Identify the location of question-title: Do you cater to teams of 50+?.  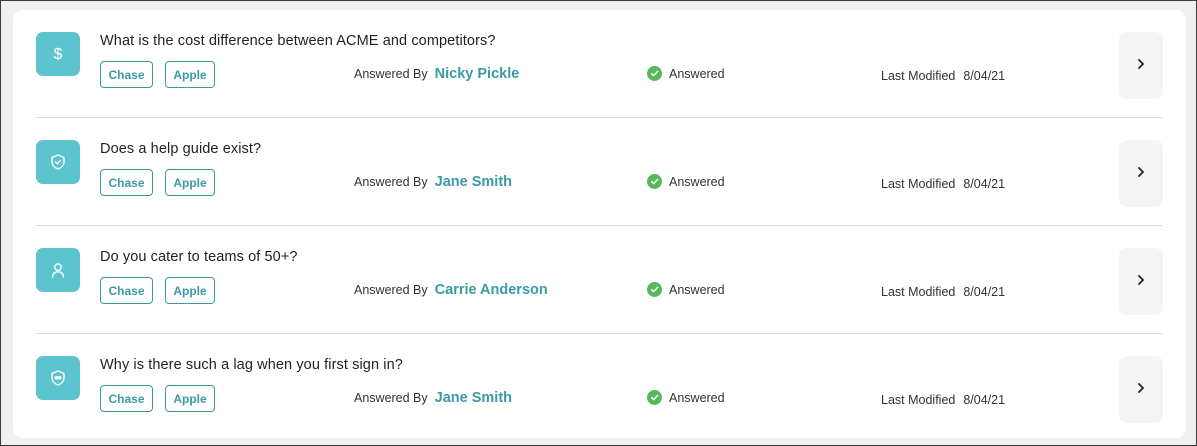
(199, 257).